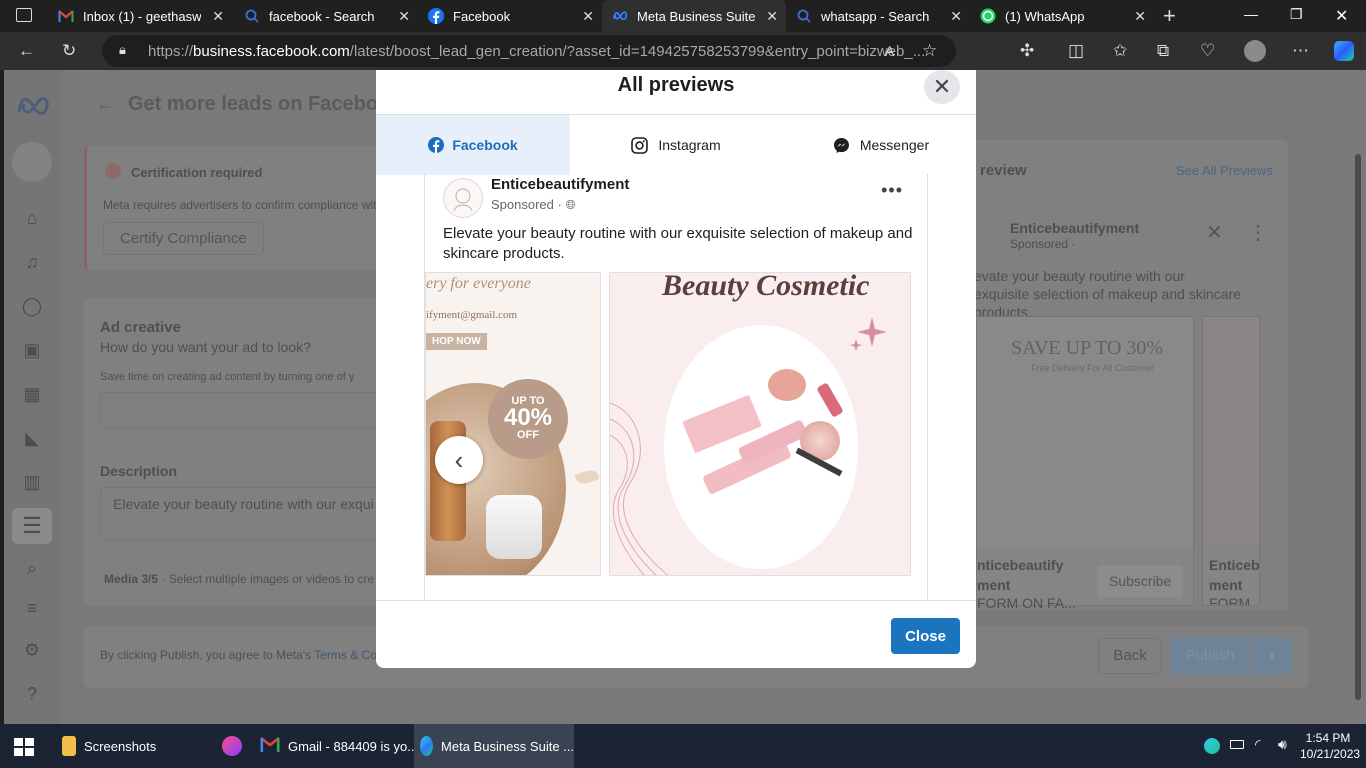 This screenshot has width=1366, height=768. I want to click on restore-icon: ❐, so click(1296, 14).